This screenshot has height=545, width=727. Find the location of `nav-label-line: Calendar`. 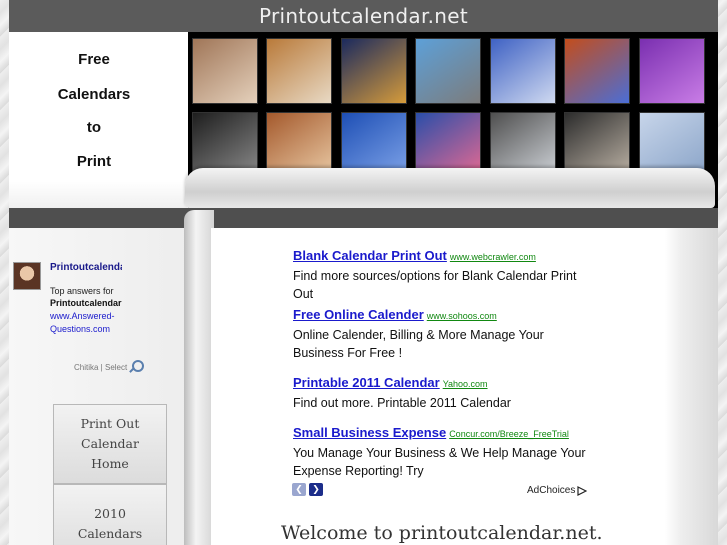

nav-label-line: Calendar is located at coordinates (110, 443).